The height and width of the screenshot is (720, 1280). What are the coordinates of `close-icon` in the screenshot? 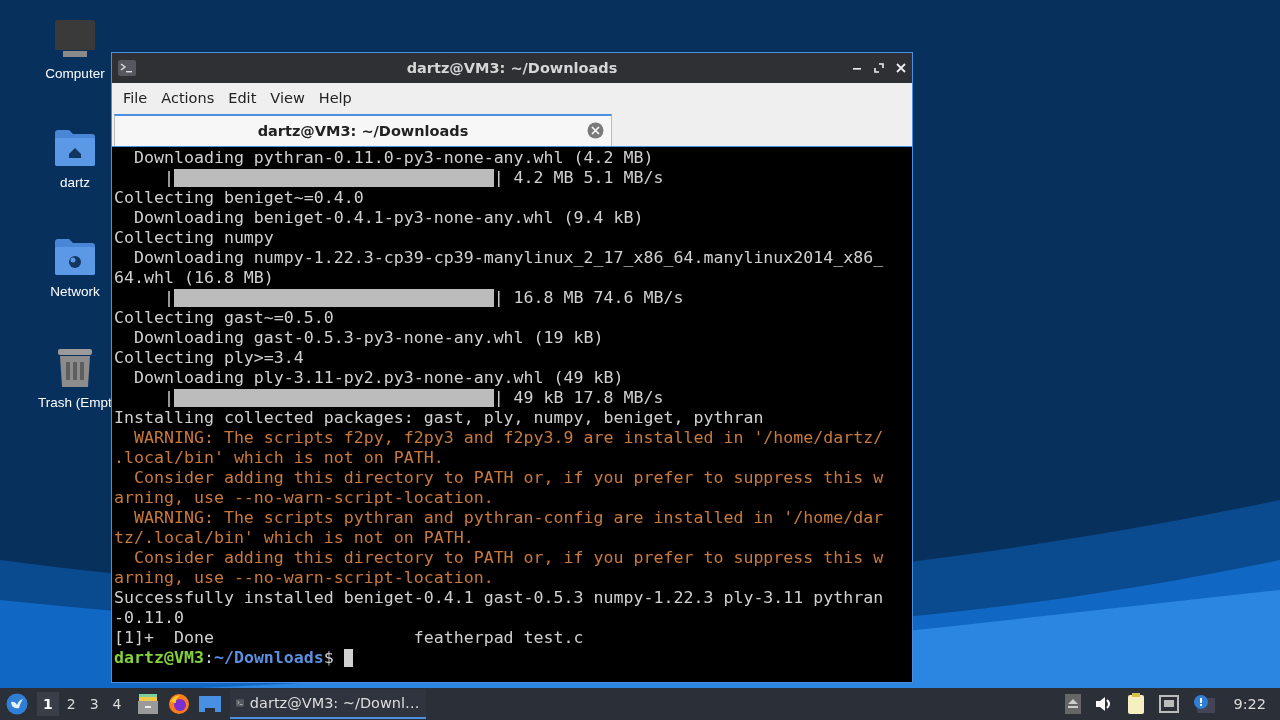 It's located at (901, 68).